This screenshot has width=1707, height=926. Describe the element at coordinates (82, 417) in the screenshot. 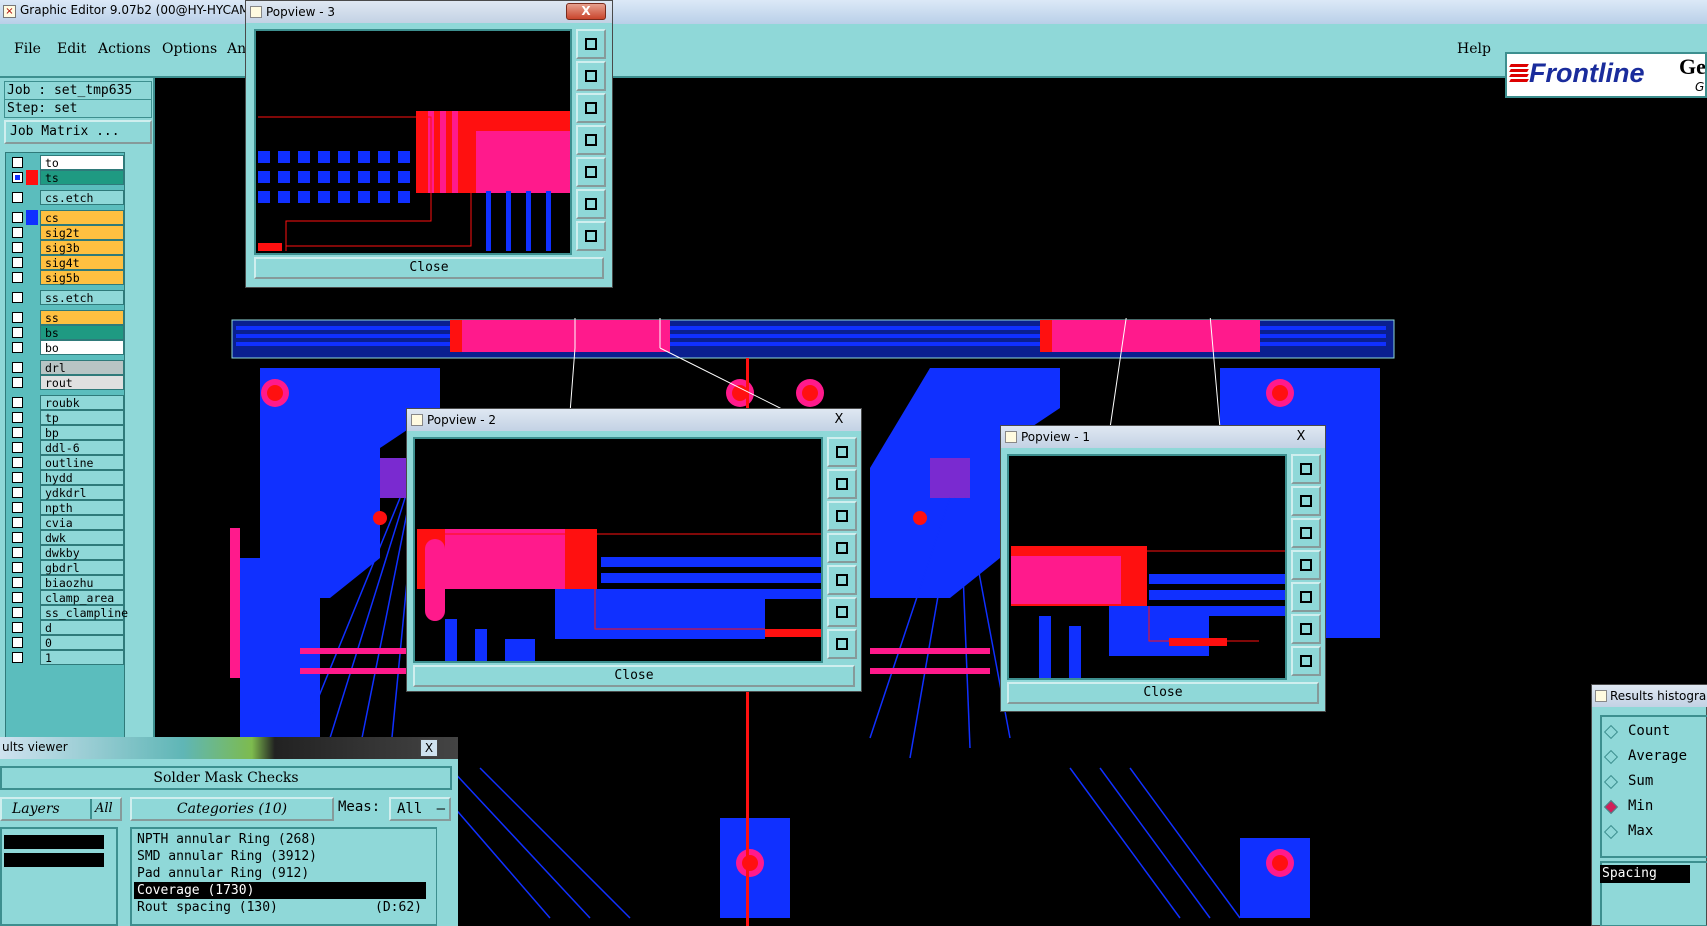

I see `layer-name: tp` at that location.